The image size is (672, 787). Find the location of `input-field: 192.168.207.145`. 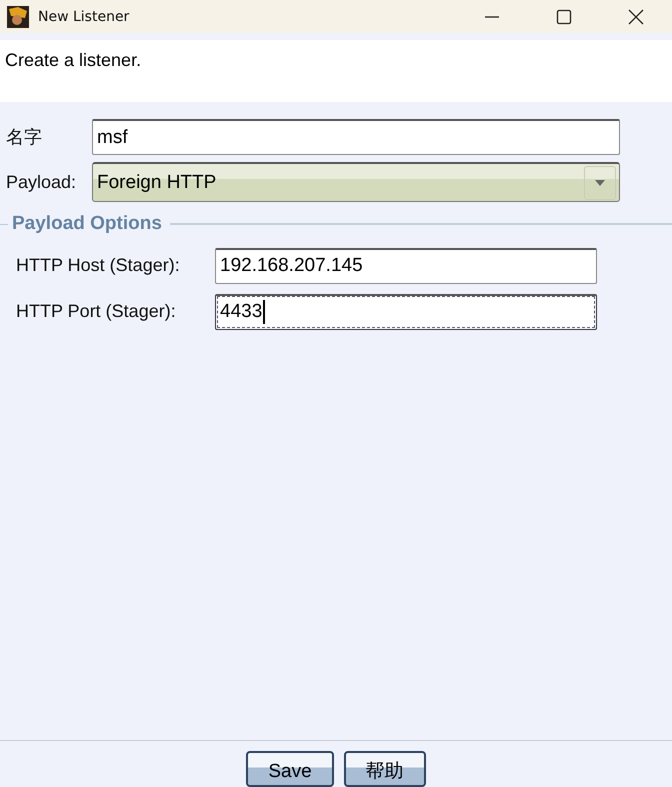

input-field: 192.168.207.145 is located at coordinates (406, 266).